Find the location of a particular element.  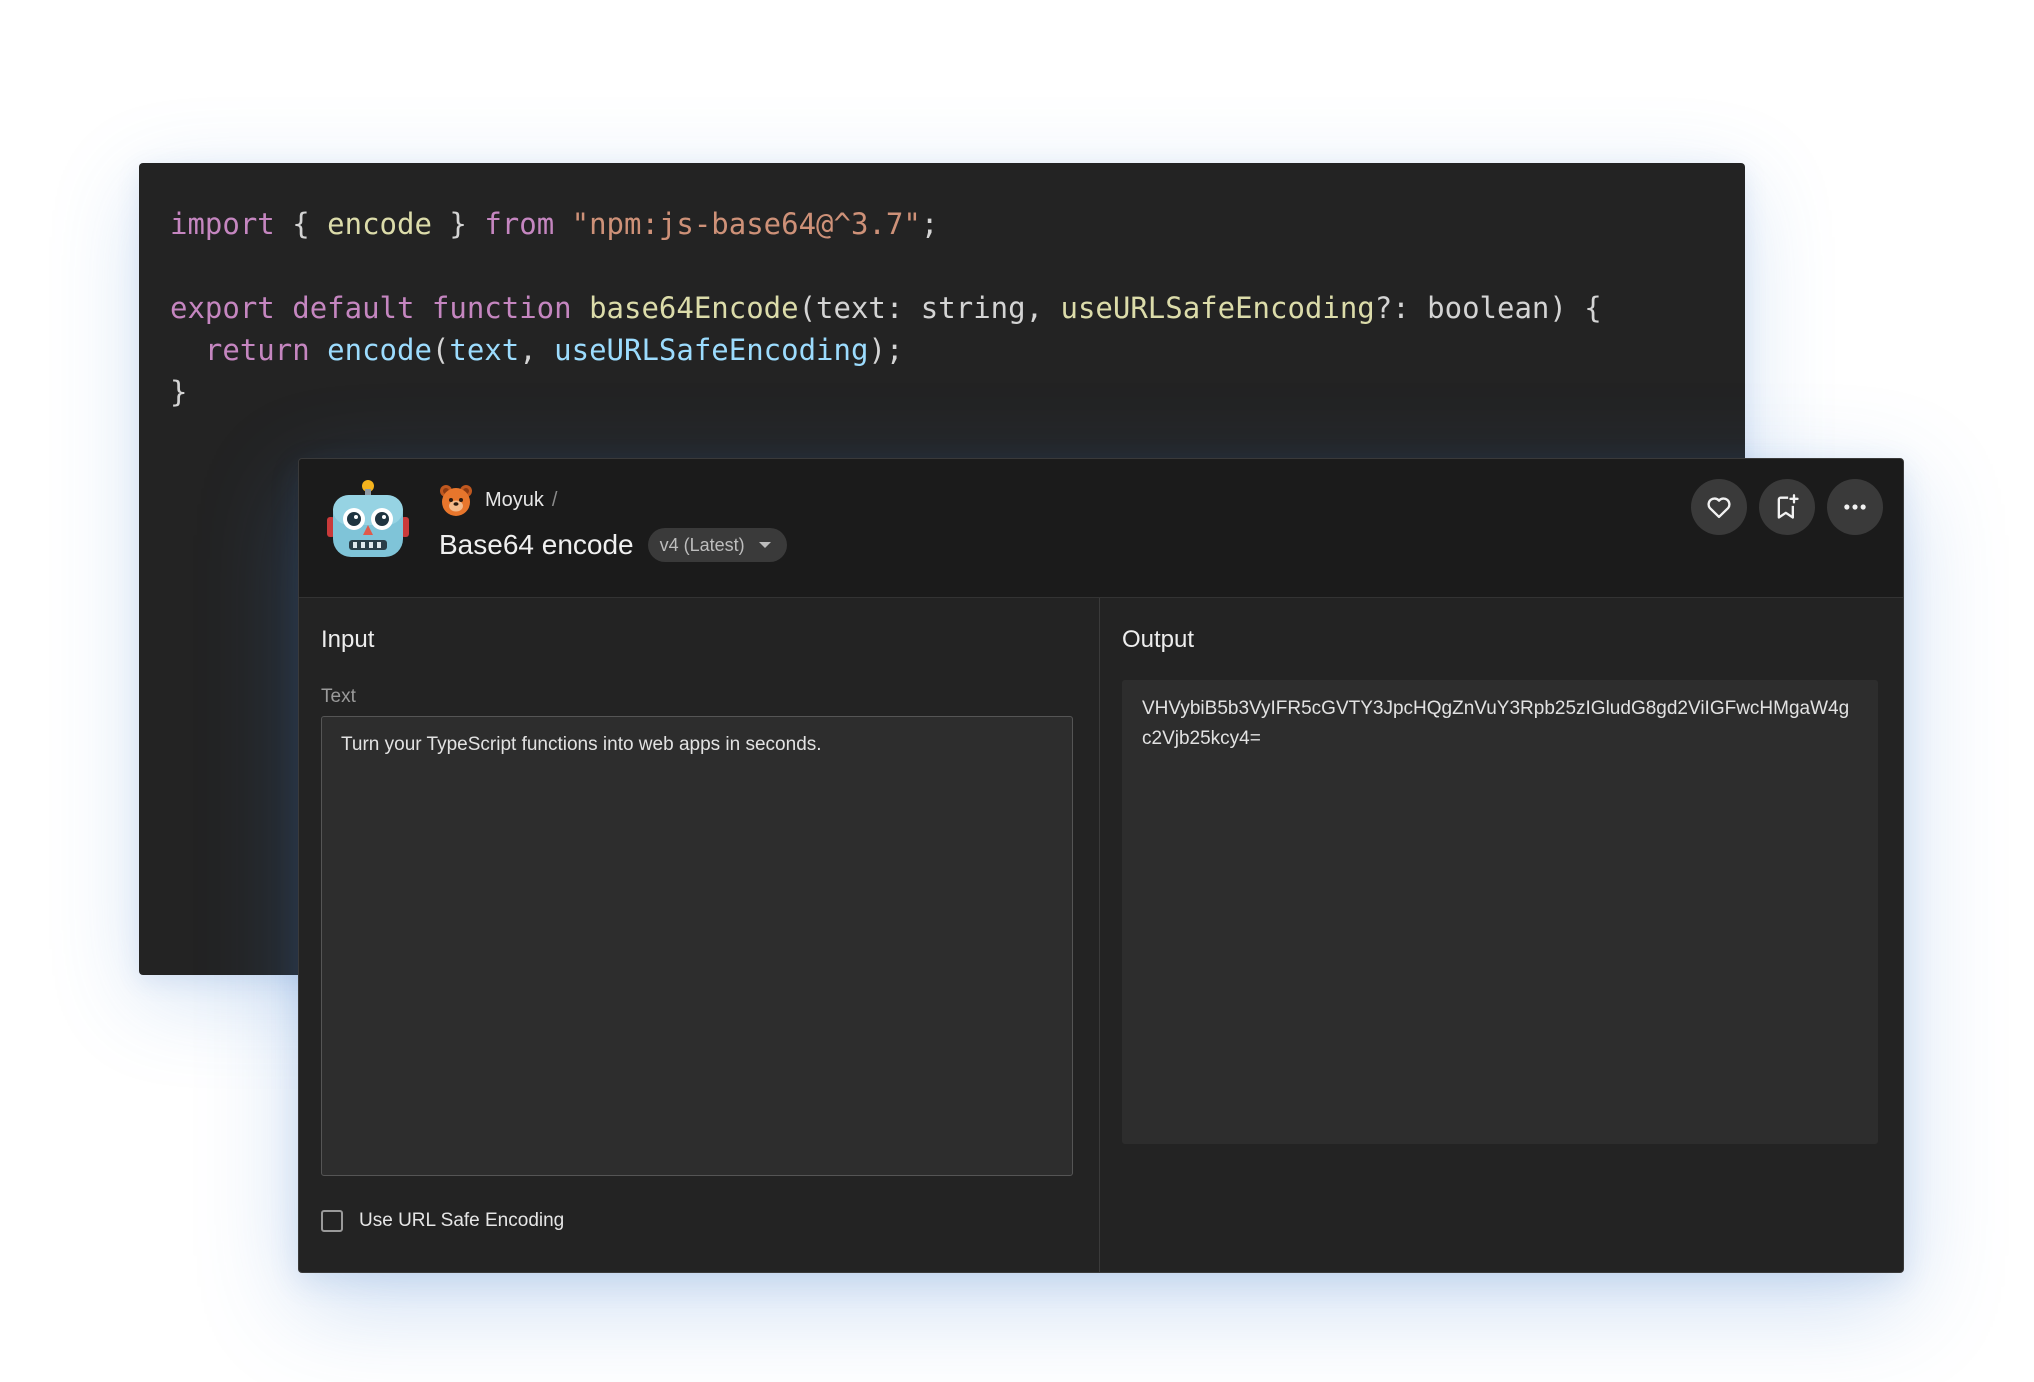

owner-breadcrumb: Moyuk / is located at coordinates (498, 500).